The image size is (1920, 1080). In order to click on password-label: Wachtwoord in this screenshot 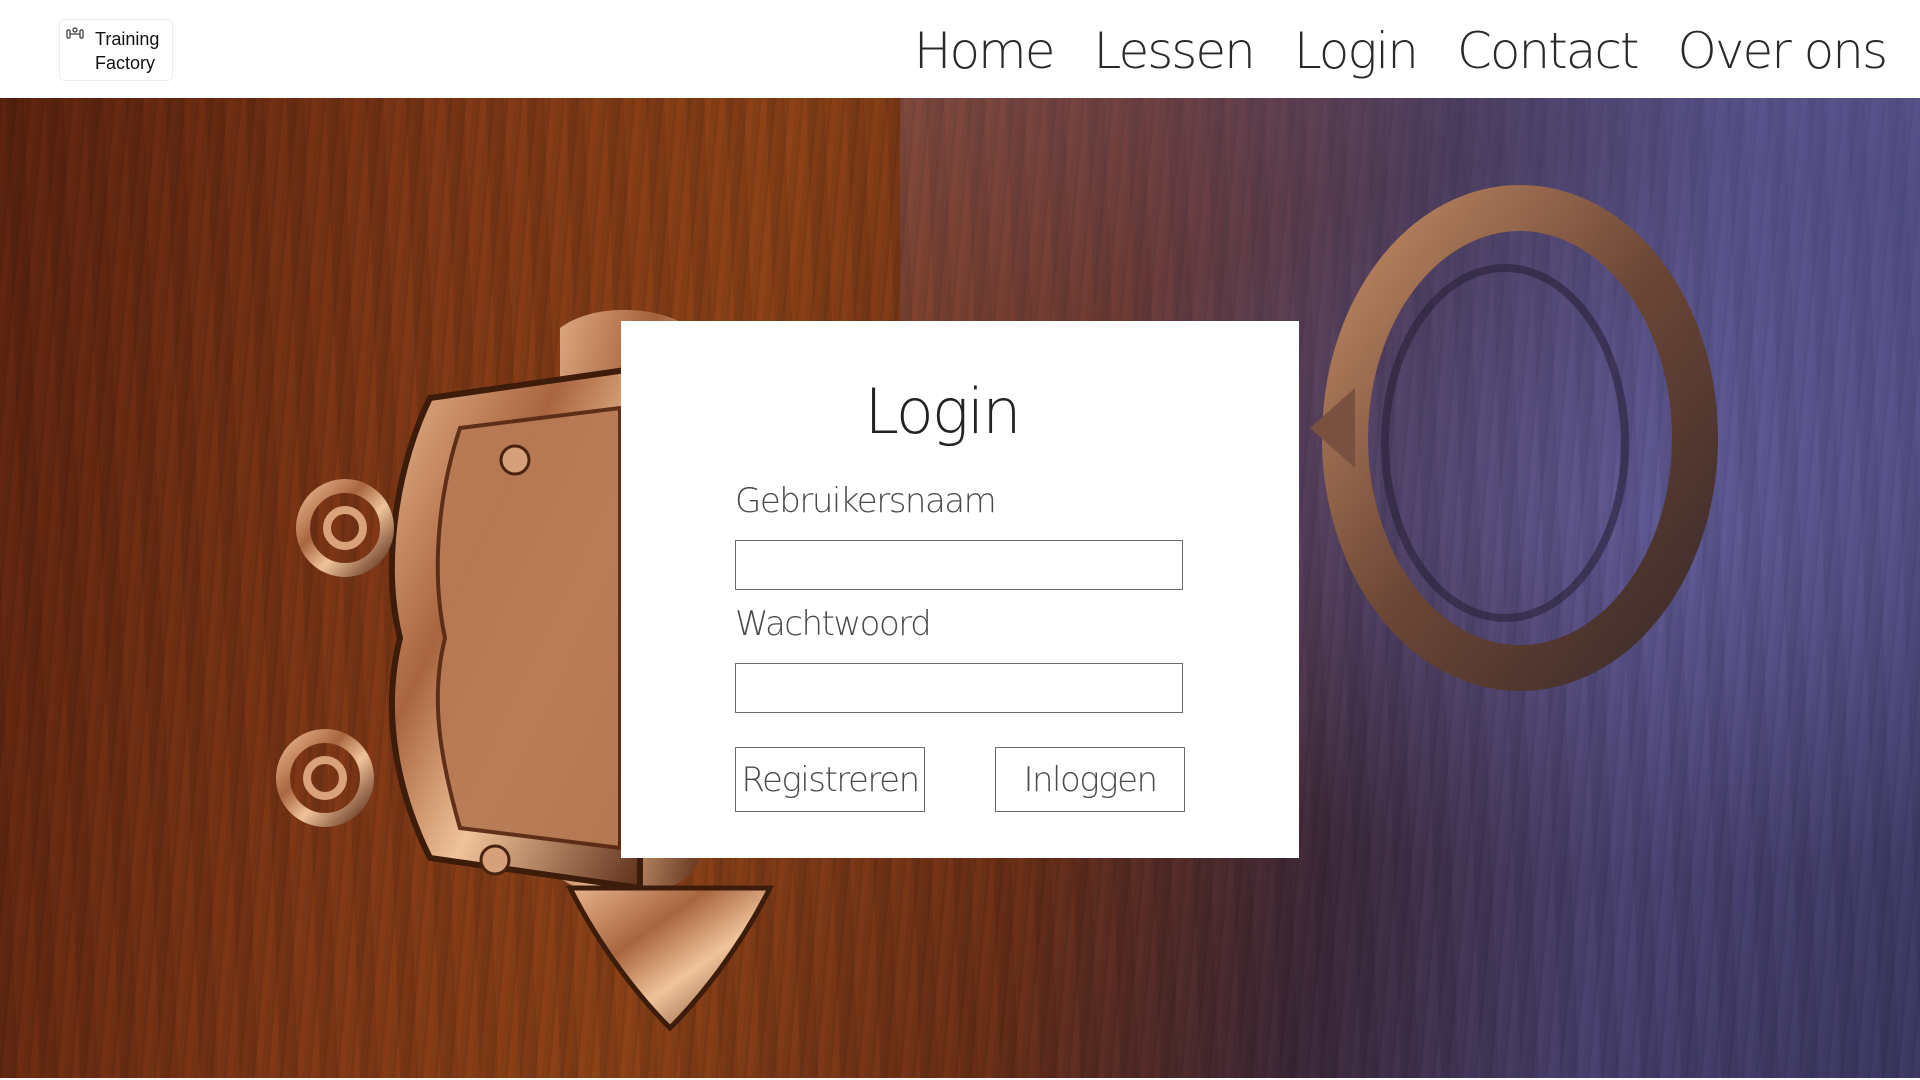, I will do `click(833, 624)`.